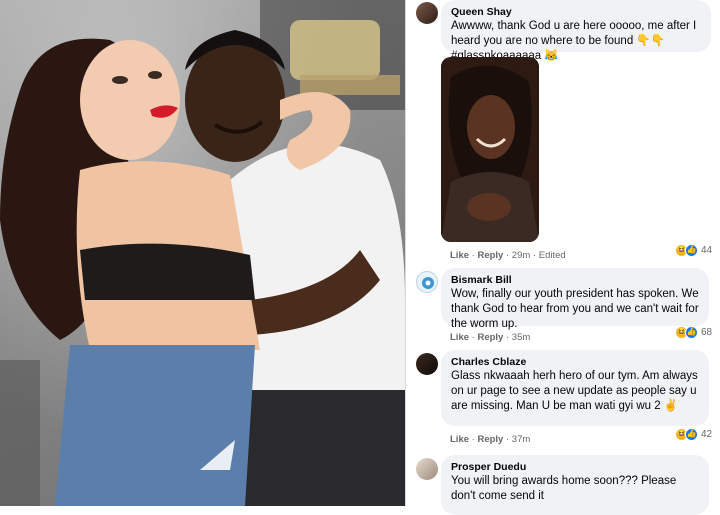 The height and width of the screenshot is (515, 720). Describe the element at coordinates (575, 362) in the screenshot. I see `comment-author: Charles Cblaze` at that location.